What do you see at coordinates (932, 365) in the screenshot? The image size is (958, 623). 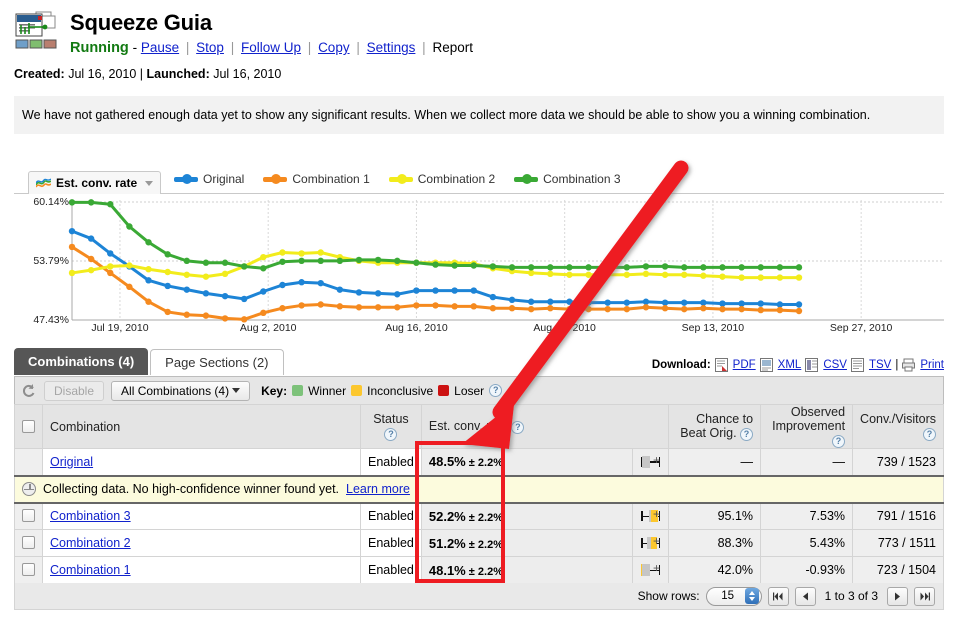 I see `print-link: Print` at bounding box center [932, 365].